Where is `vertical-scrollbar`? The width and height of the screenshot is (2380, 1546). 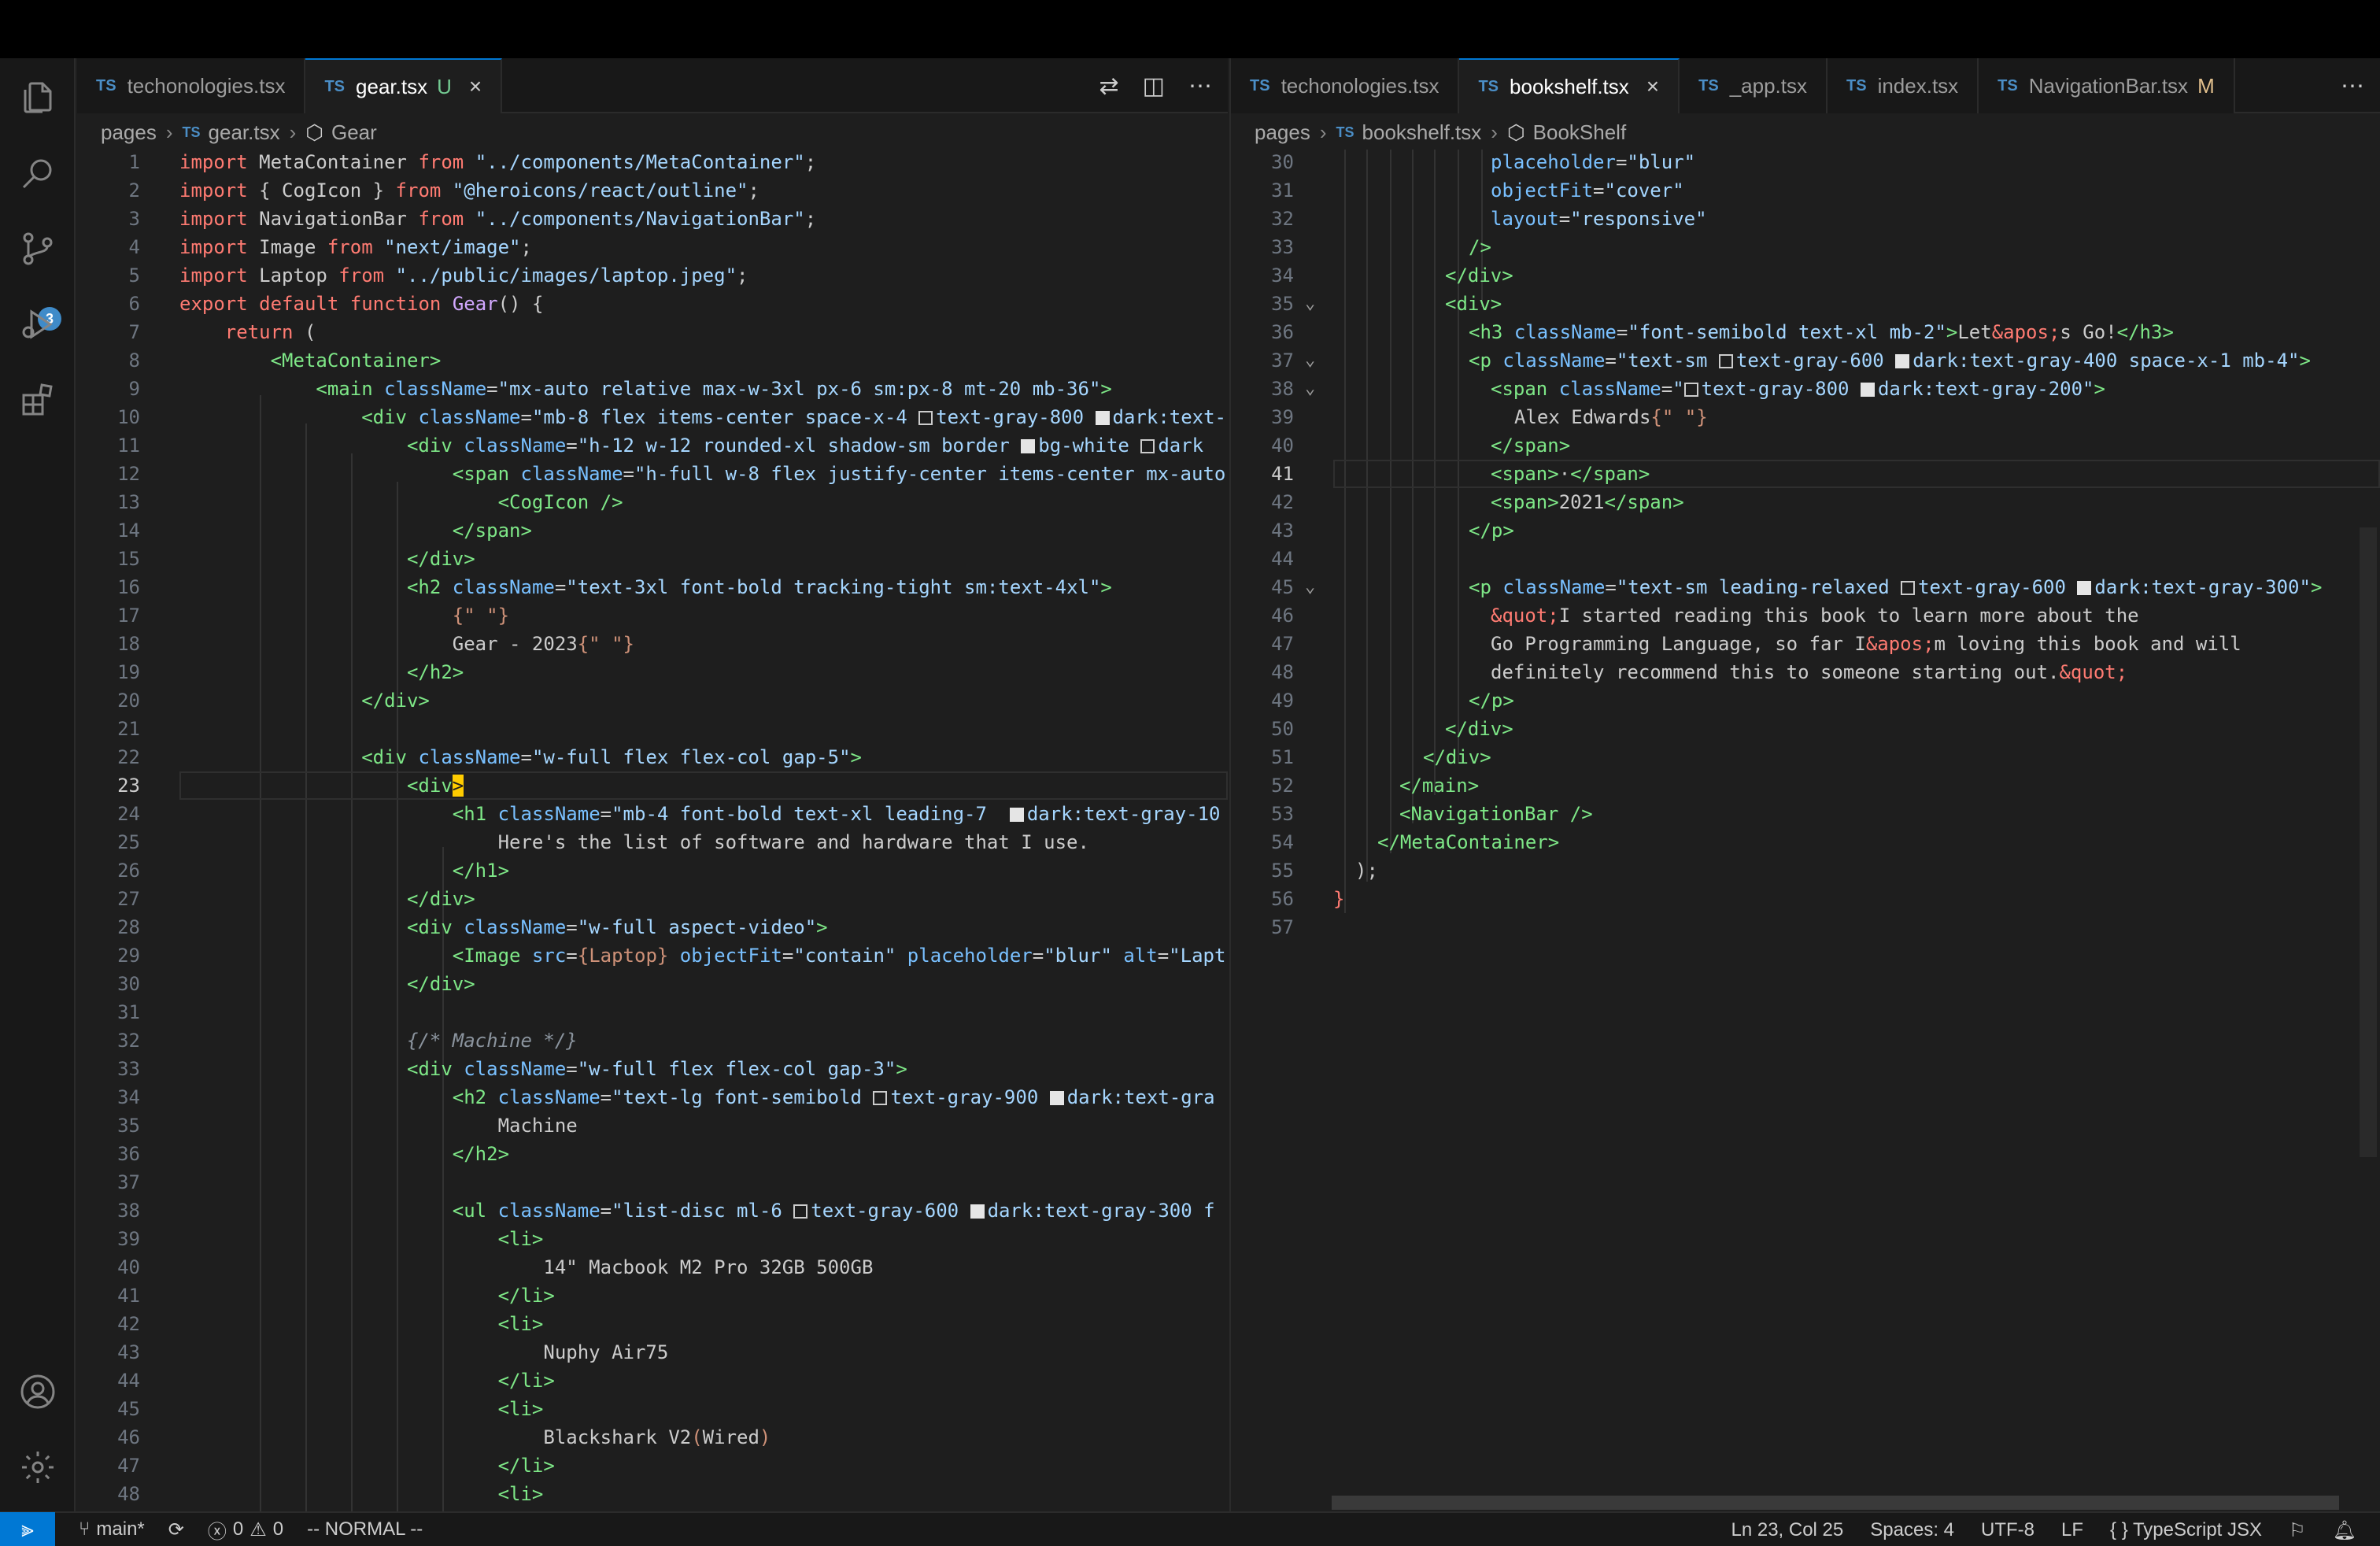
vertical-scrollbar is located at coordinates (2368, 842).